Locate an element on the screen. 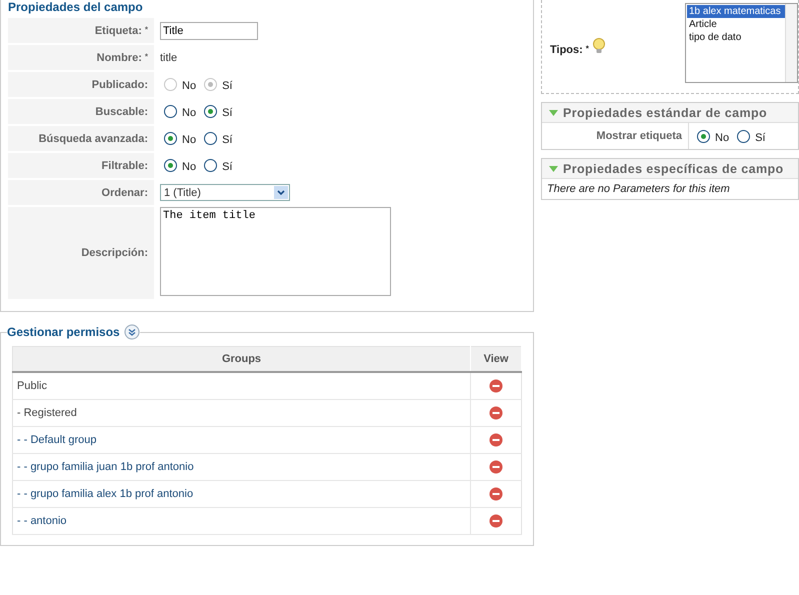  list-box: 1b alex matematicas Article tipo de dato is located at coordinates (741, 42).